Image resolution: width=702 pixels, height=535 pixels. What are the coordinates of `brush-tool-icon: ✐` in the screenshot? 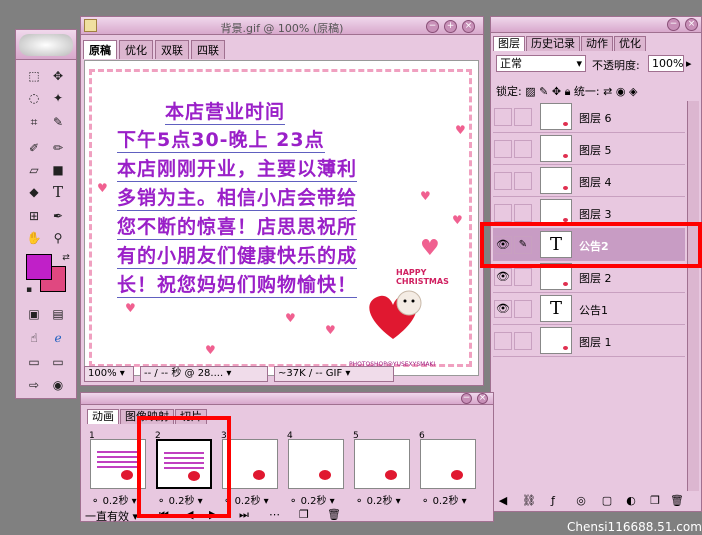 It's located at (34, 148).